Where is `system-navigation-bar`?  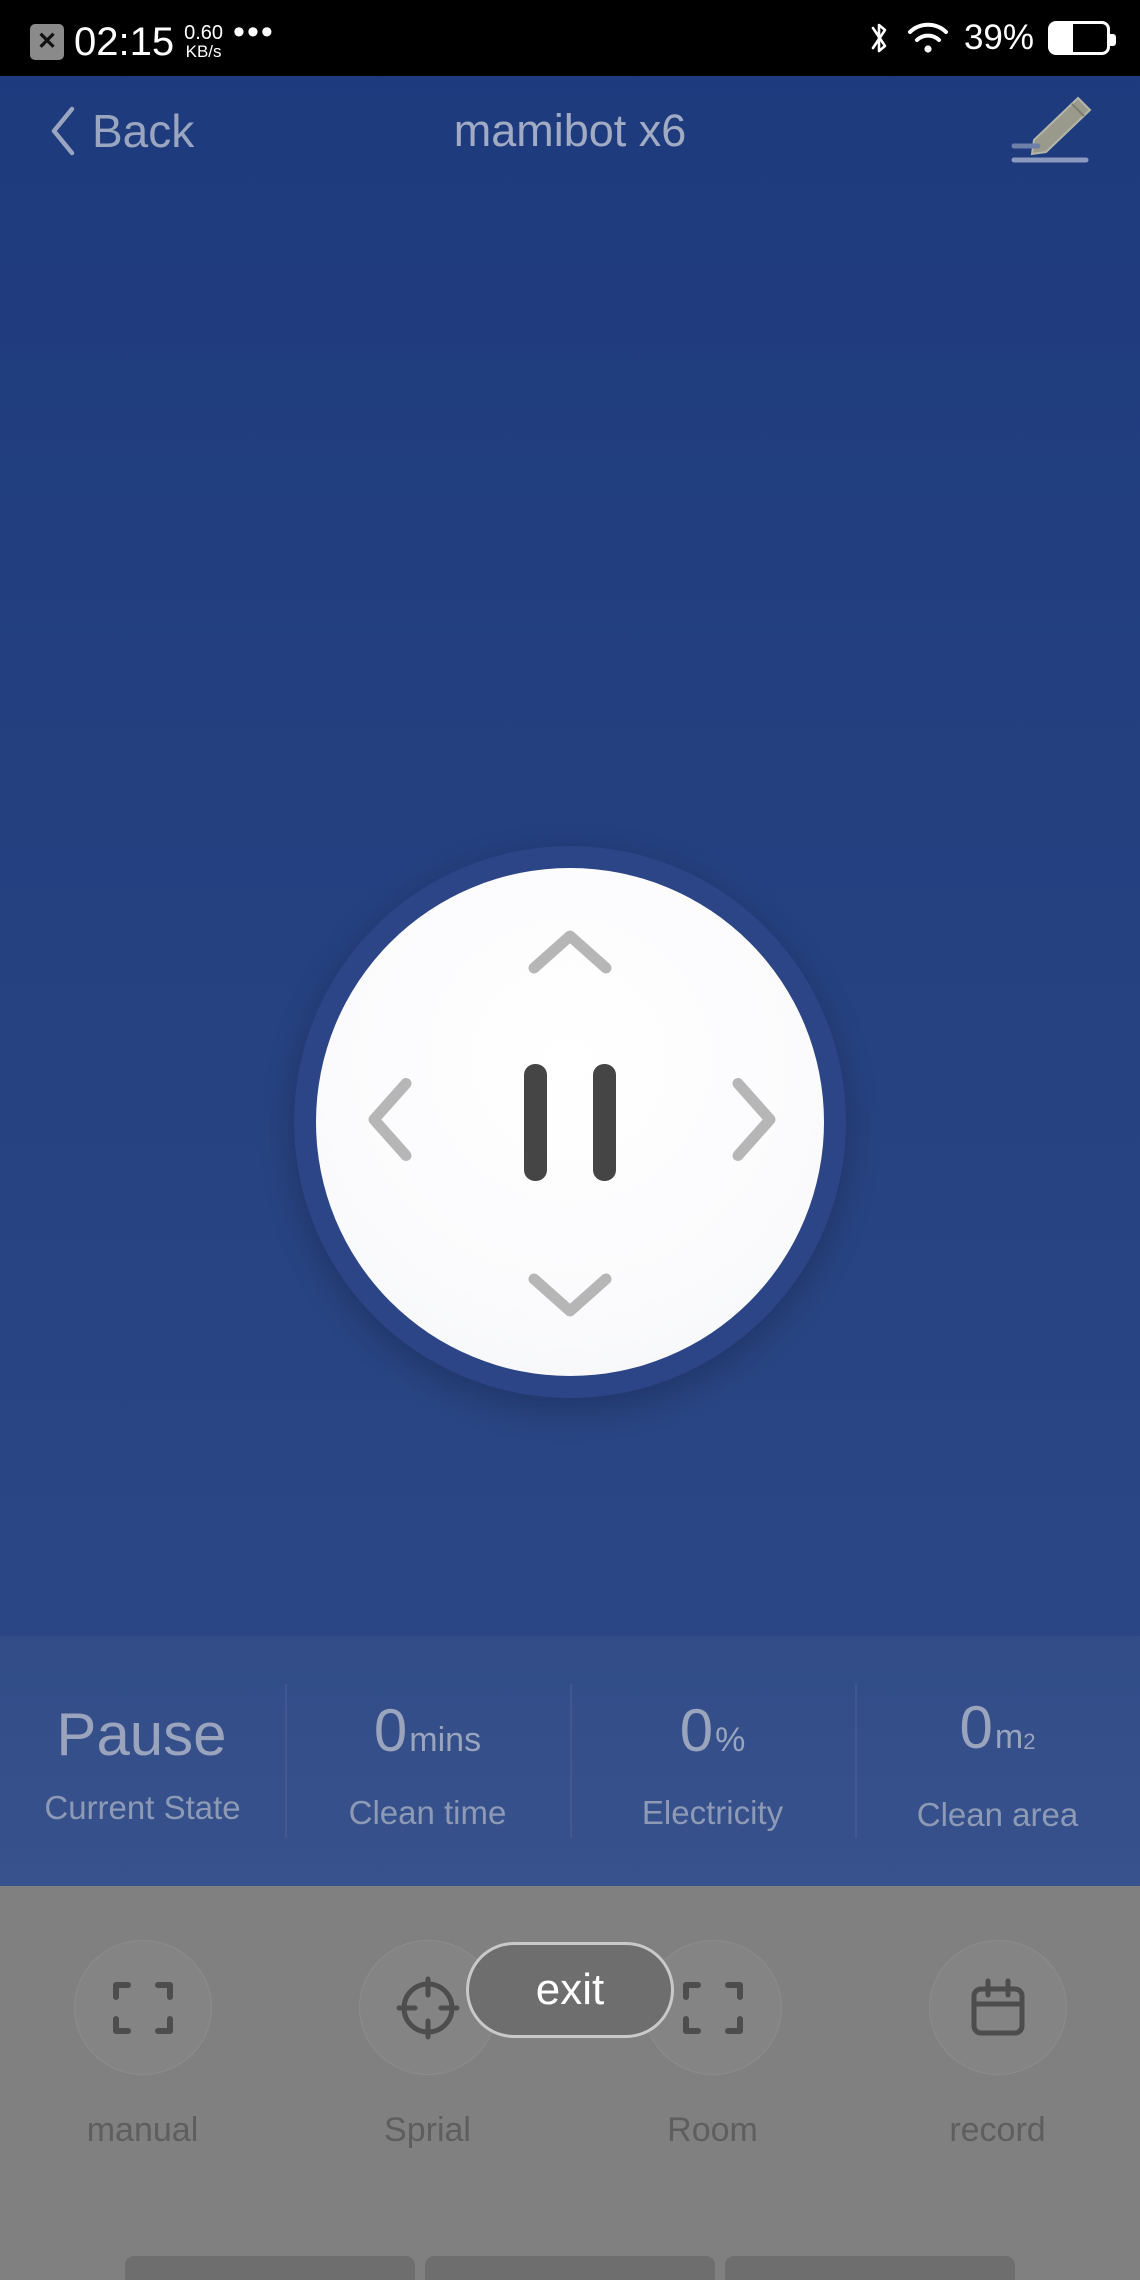
system-navigation-bar is located at coordinates (570, 2268).